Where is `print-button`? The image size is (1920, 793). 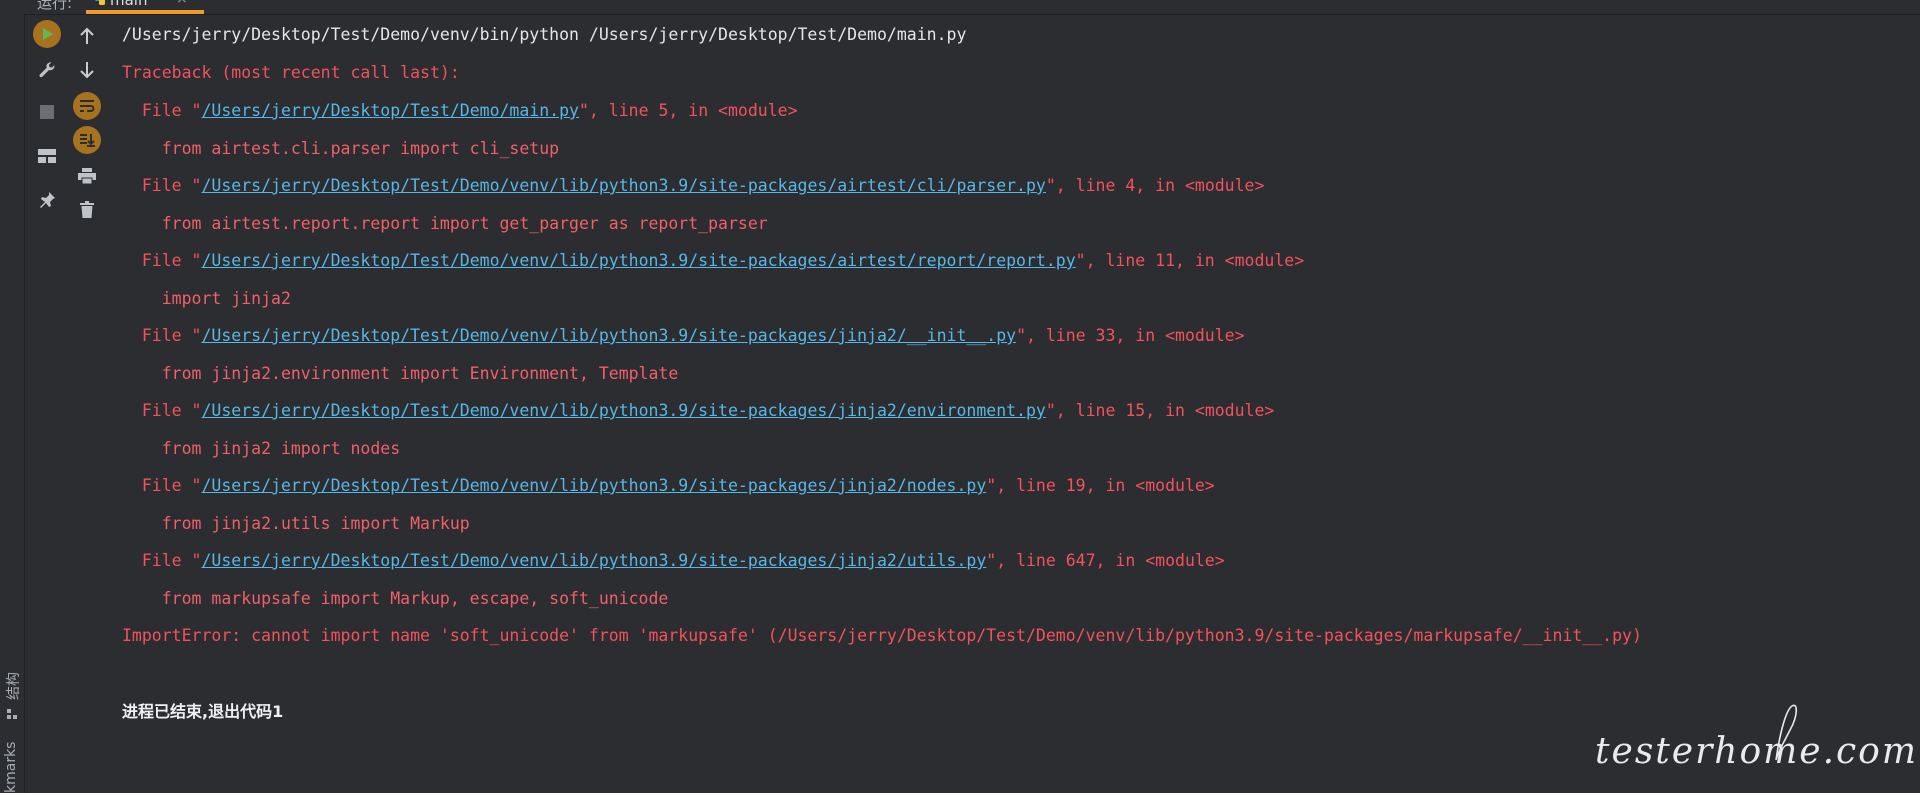 print-button is located at coordinates (87, 176).